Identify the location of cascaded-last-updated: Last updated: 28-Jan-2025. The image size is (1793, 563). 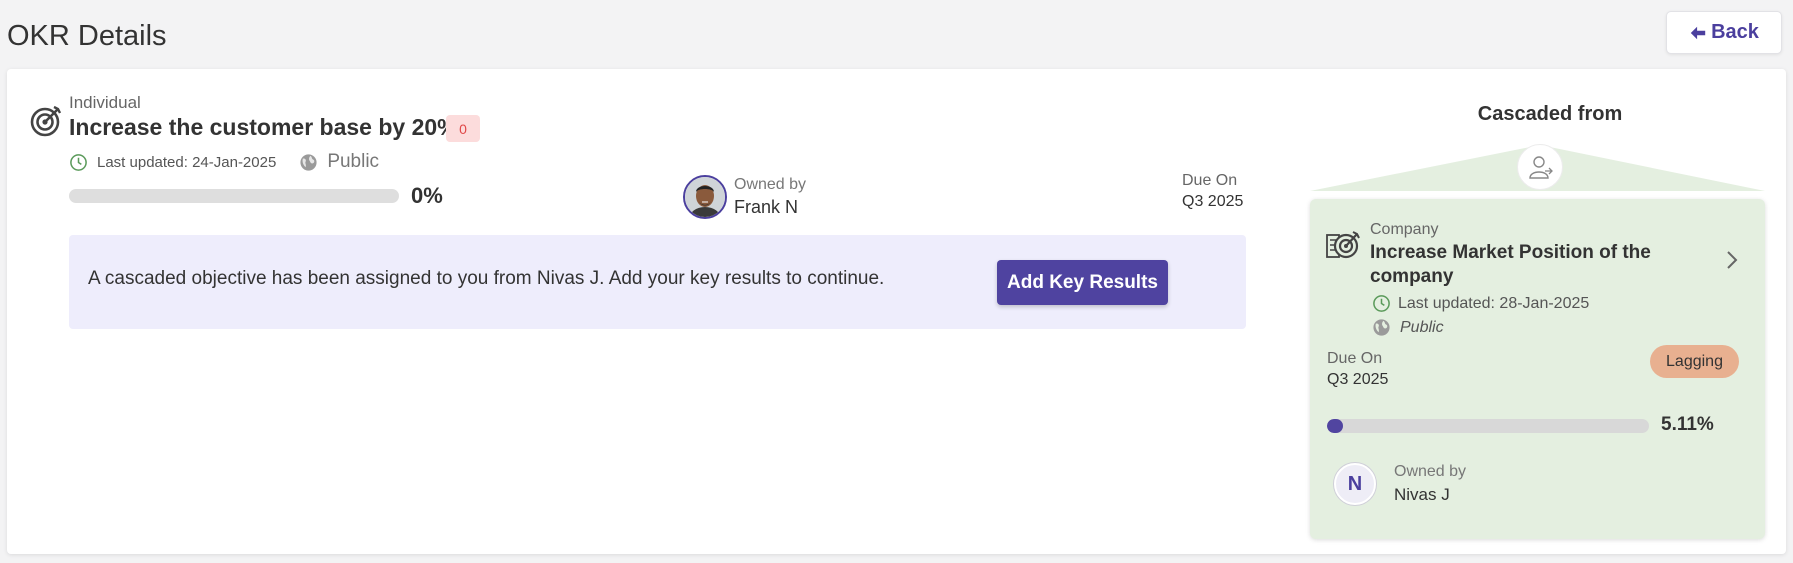
(1480, 303).